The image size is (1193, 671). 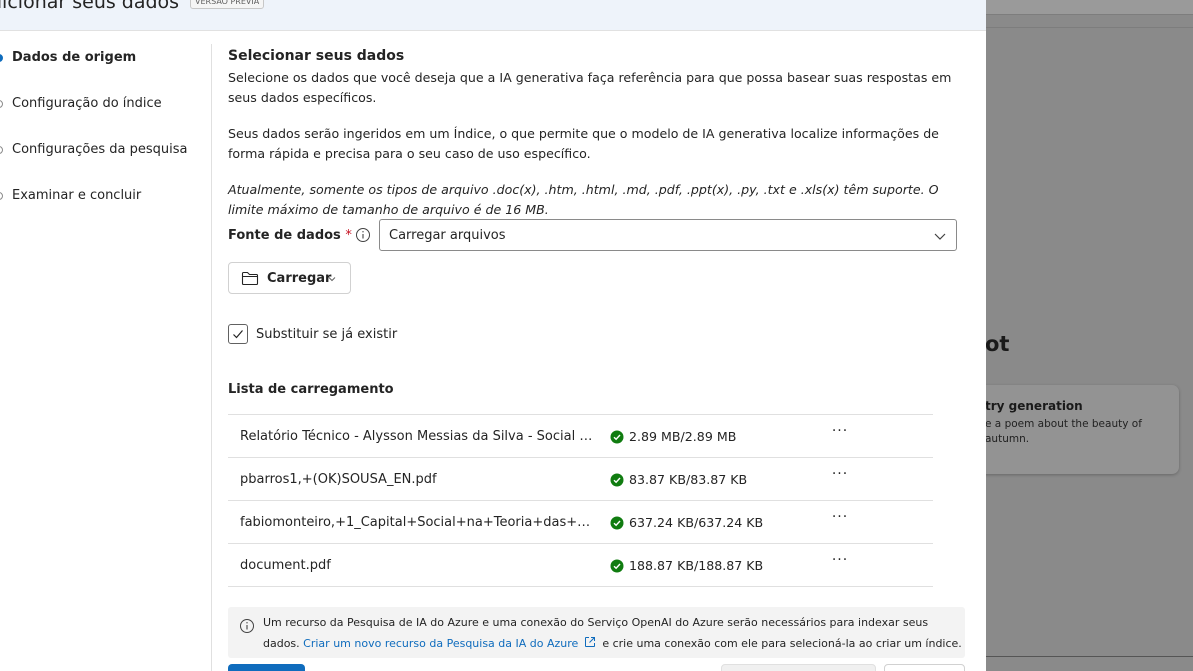 I want to click on preview-badge: VERSÃO PRÉVIA, so click(x=227, y=4).